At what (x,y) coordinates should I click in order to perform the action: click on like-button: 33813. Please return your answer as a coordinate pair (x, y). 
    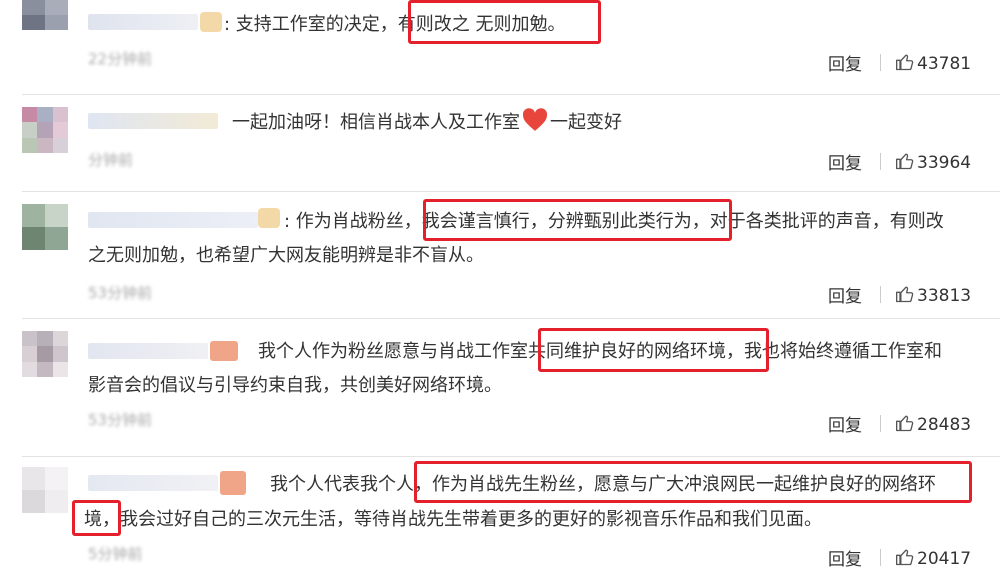
    Looking at the image, I should click on (933, 295).